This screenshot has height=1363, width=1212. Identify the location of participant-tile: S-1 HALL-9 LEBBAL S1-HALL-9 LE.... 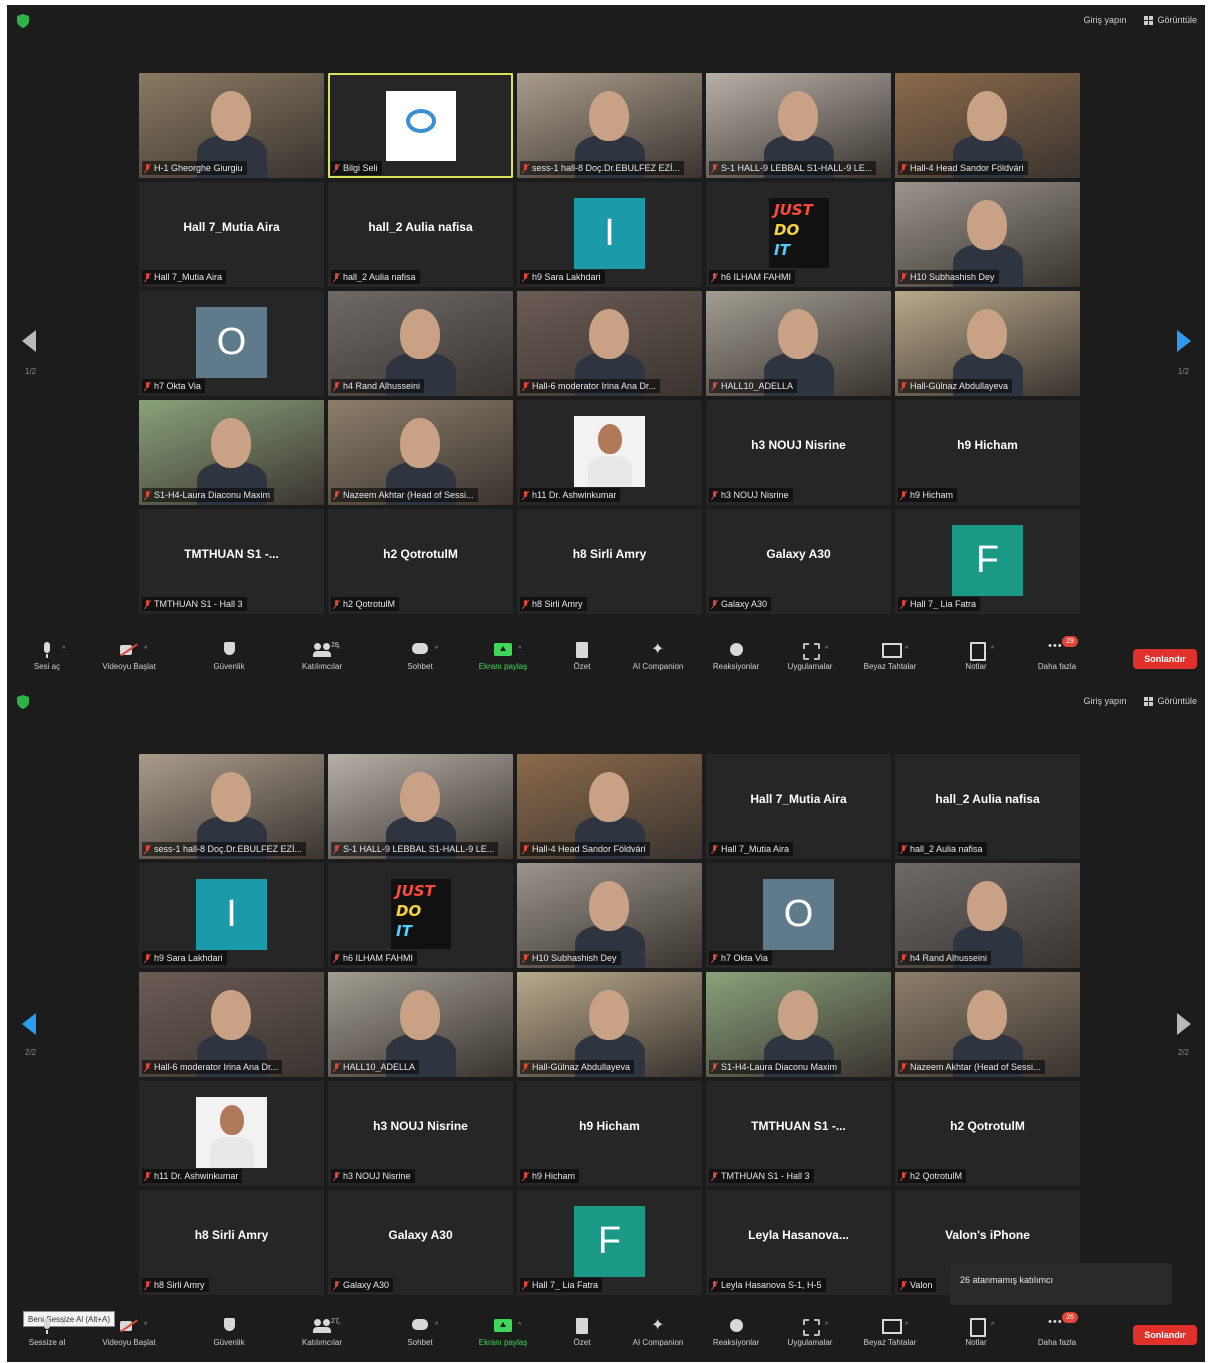
(420, 806).